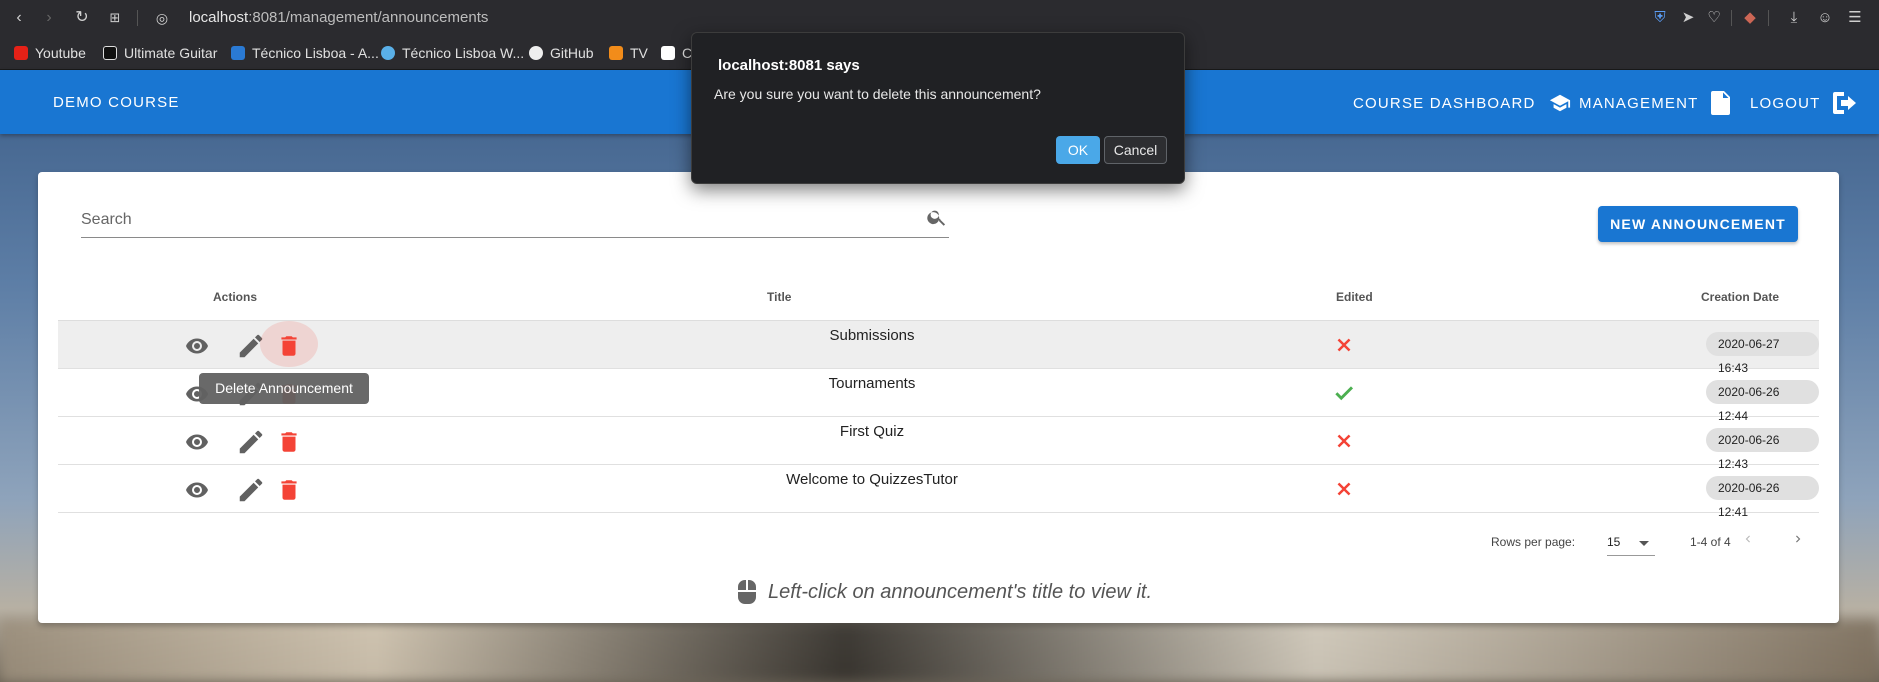 The width and height of the screenshot is (1879, 682). What do you see at coordinates (536, 53) in the screenshot?
I see `github-icon` at bounding box center [536, 53].